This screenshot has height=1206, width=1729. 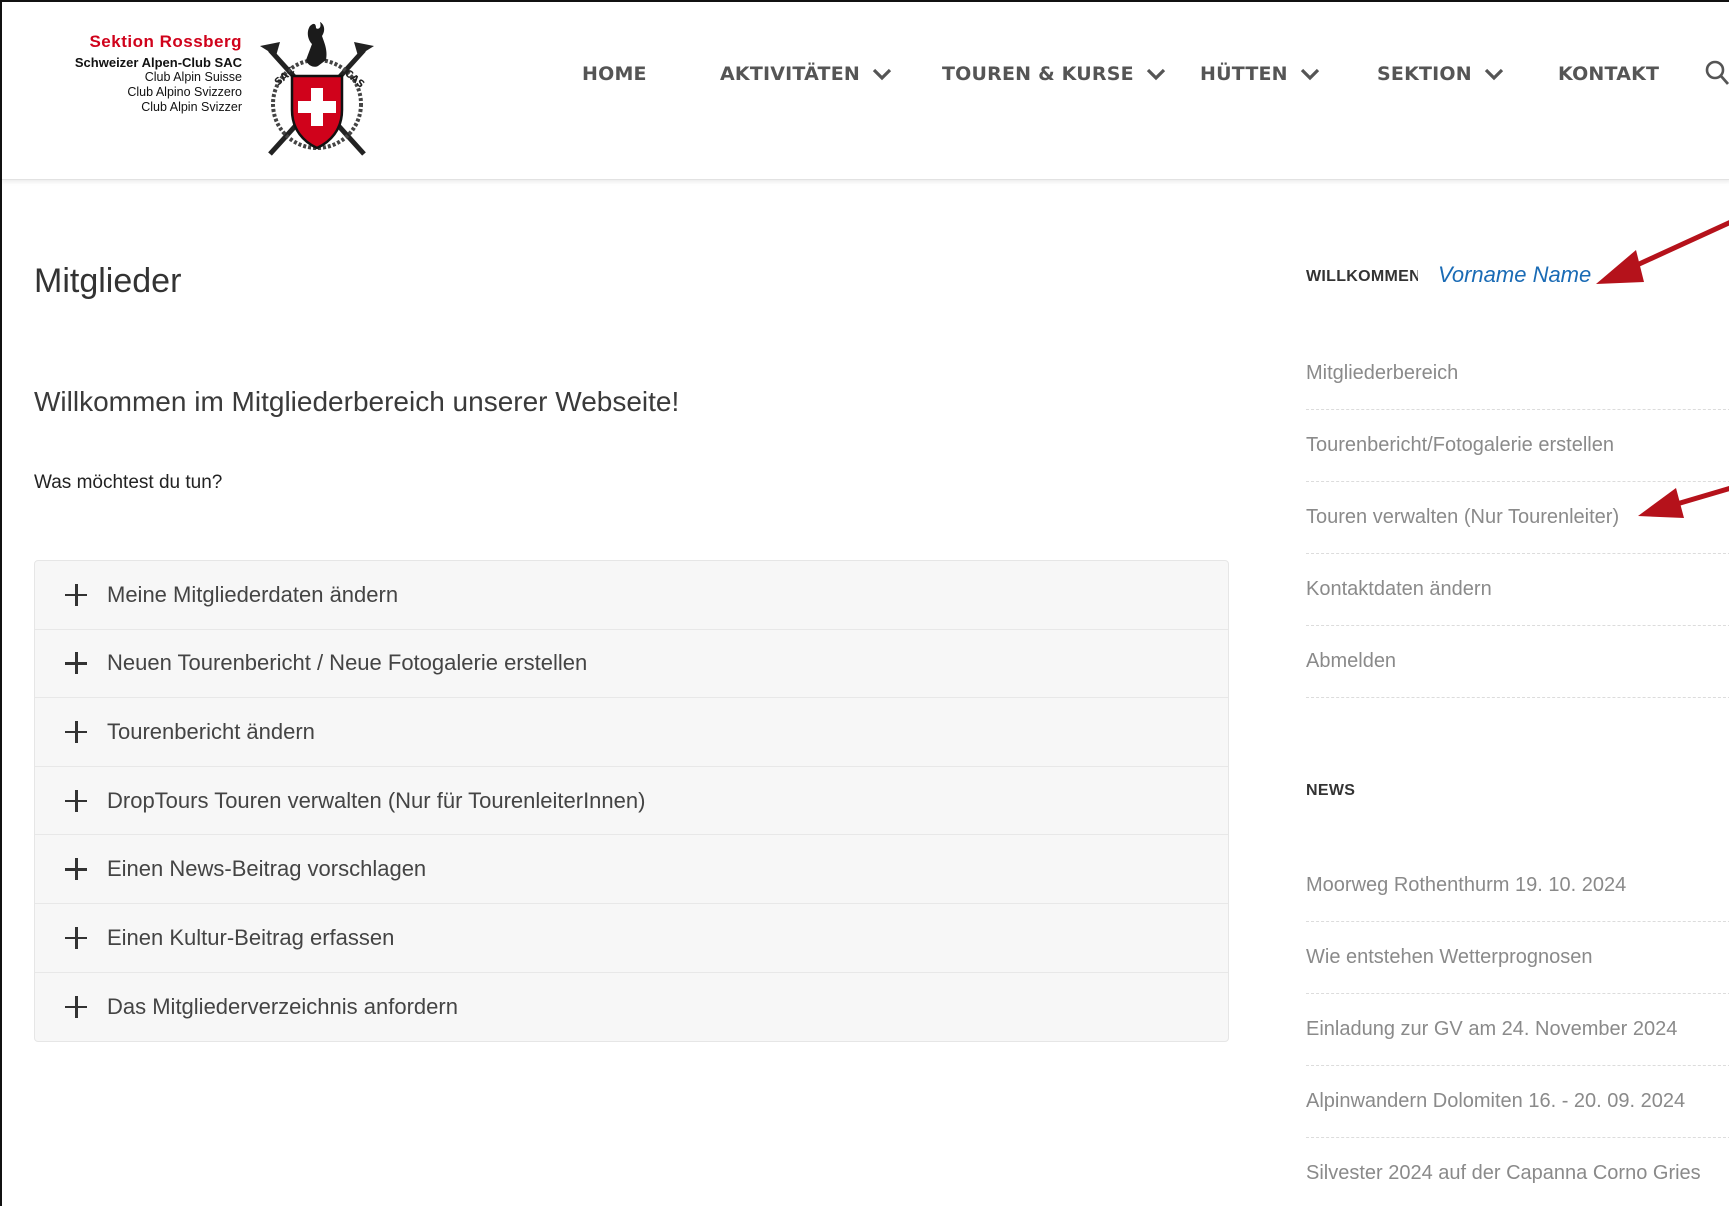 I want to click on accordion-item-label: Einen News-Beitrag vorschlagen, so click(x=267, y=869).